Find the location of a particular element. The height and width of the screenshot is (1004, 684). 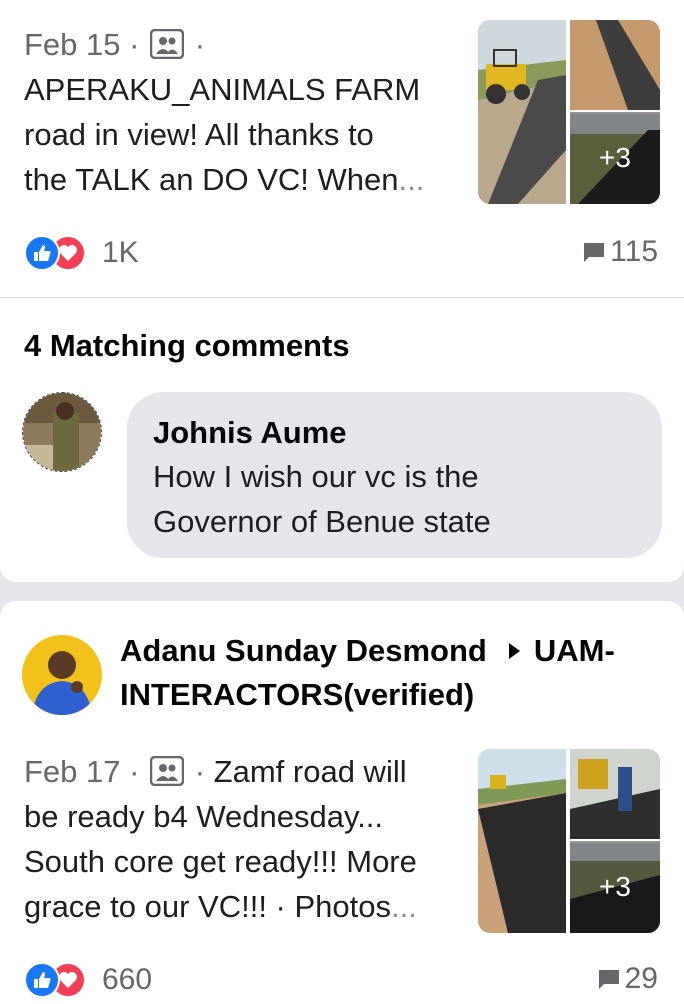

reaction-count: 1K is located at coordinates (120, 252).